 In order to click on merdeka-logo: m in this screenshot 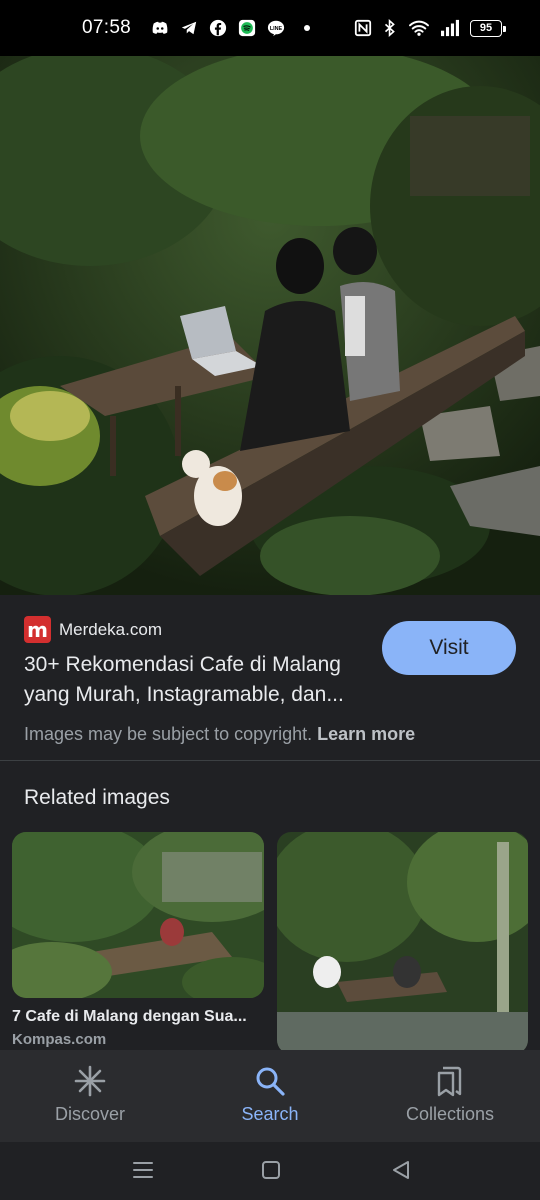, I will do `click(37, 629)`.